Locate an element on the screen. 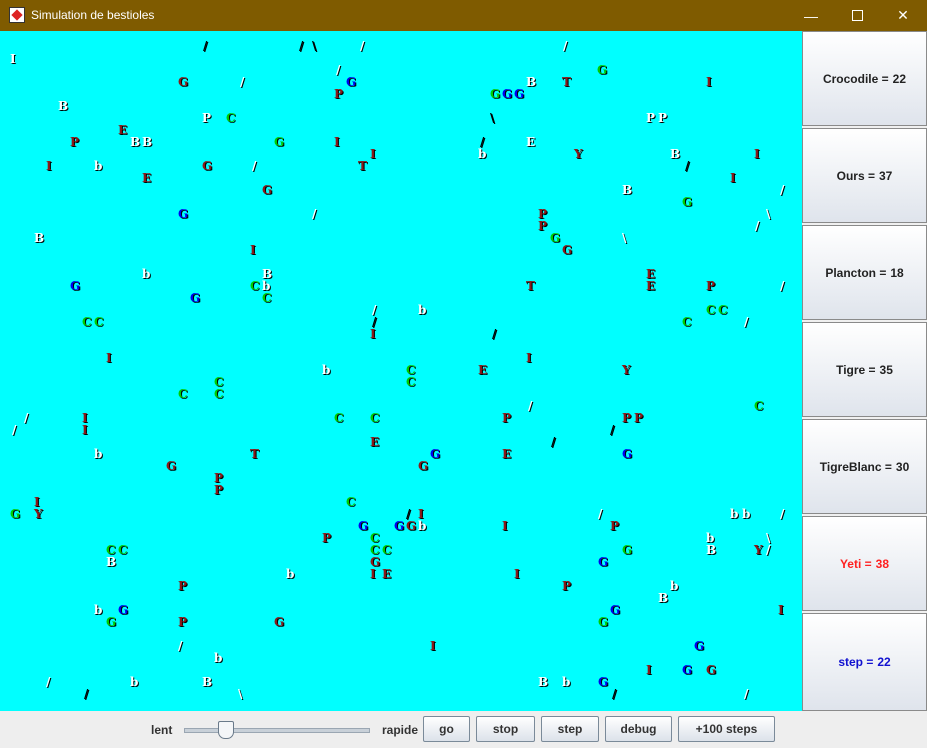 The width and height of the screenshot is (927, 748). creature-47: / is located at coordinates (782, 190).